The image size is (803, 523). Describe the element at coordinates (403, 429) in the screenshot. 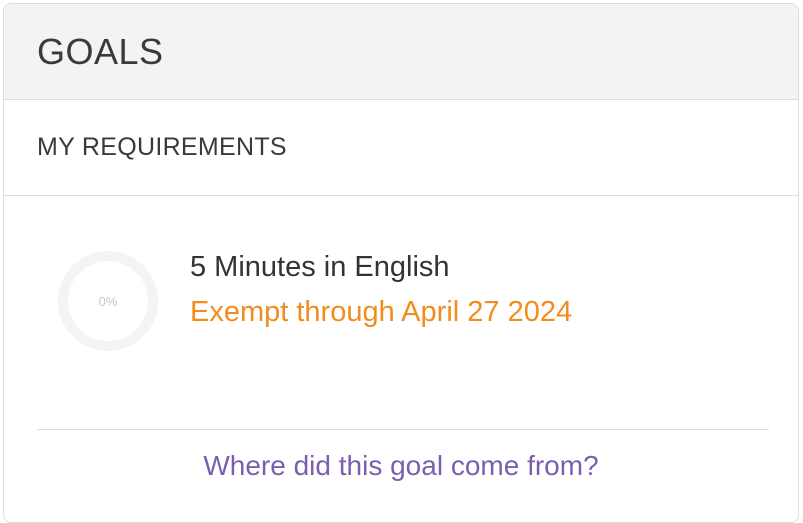

I see `divider` at that location.